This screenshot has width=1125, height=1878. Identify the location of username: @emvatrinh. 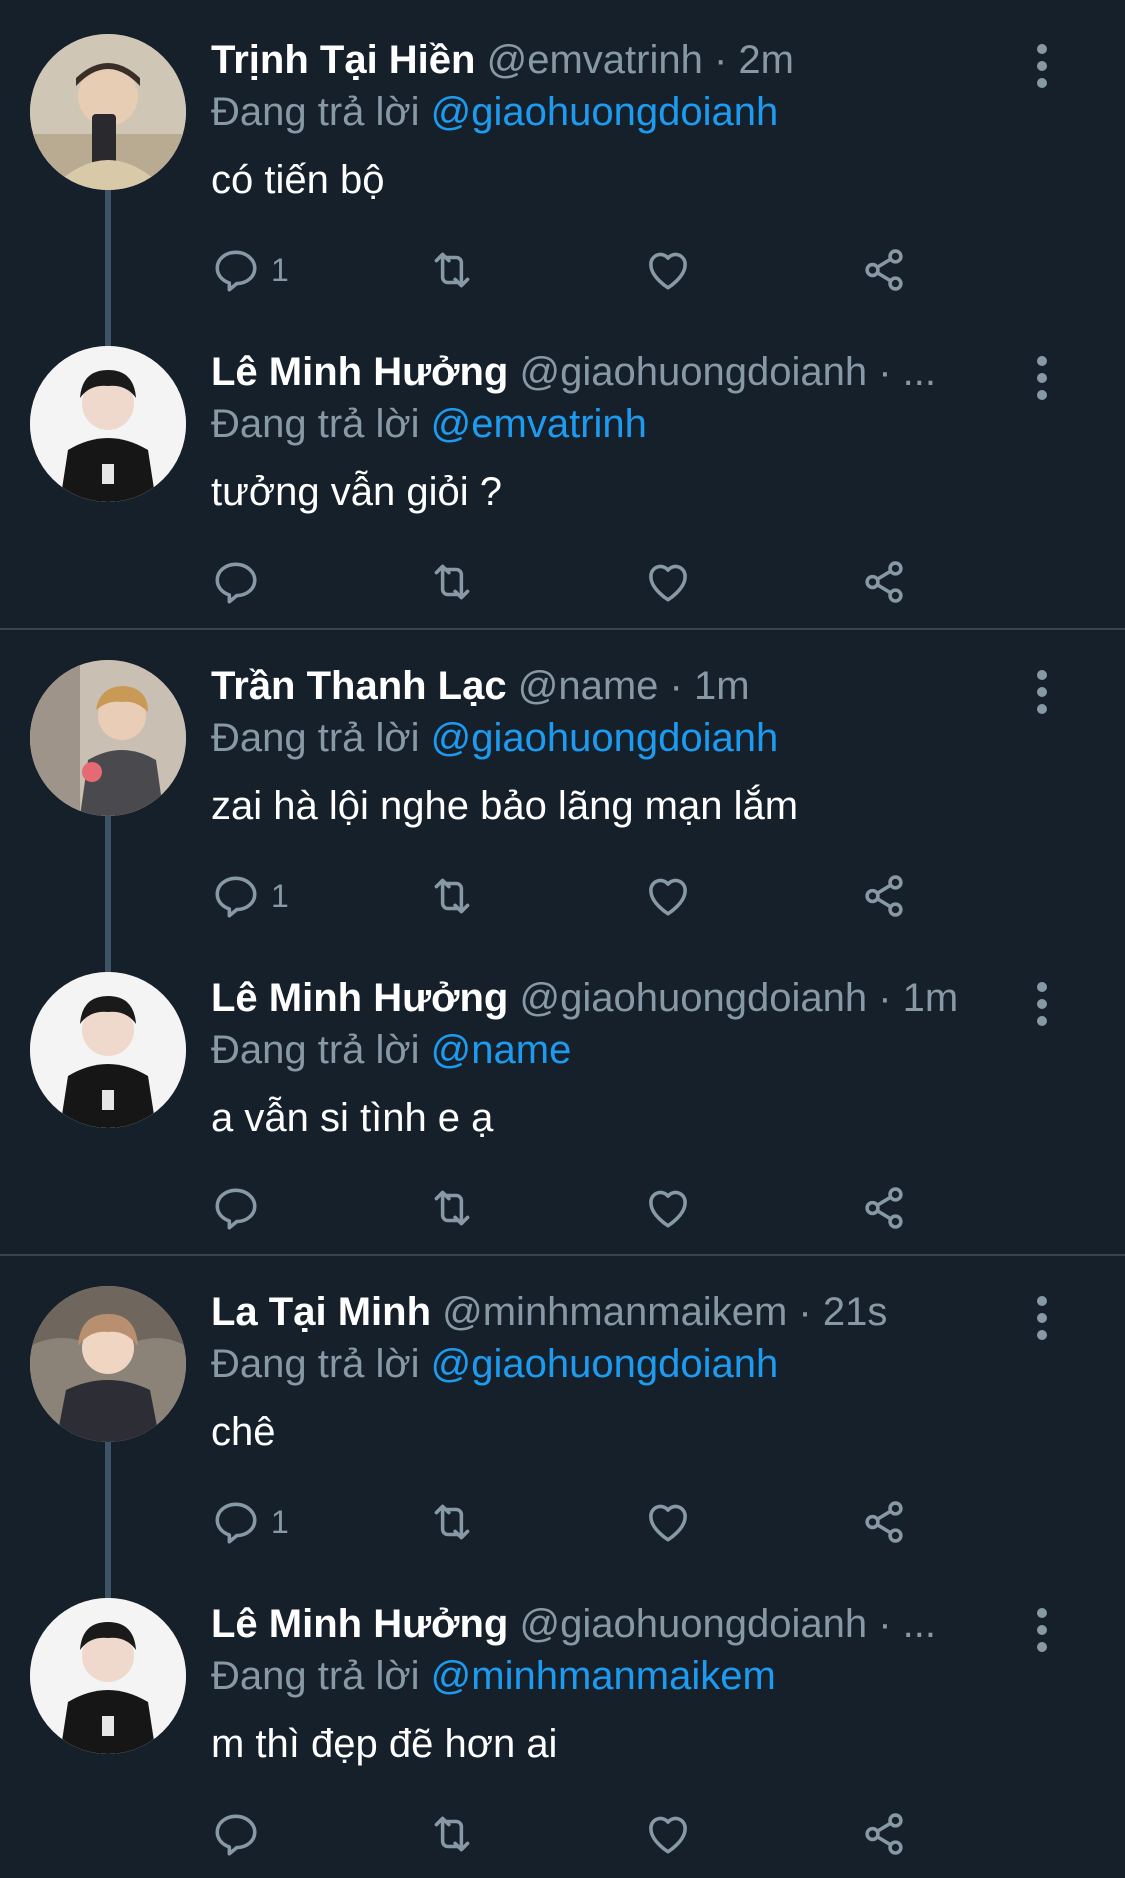
(595, 60).